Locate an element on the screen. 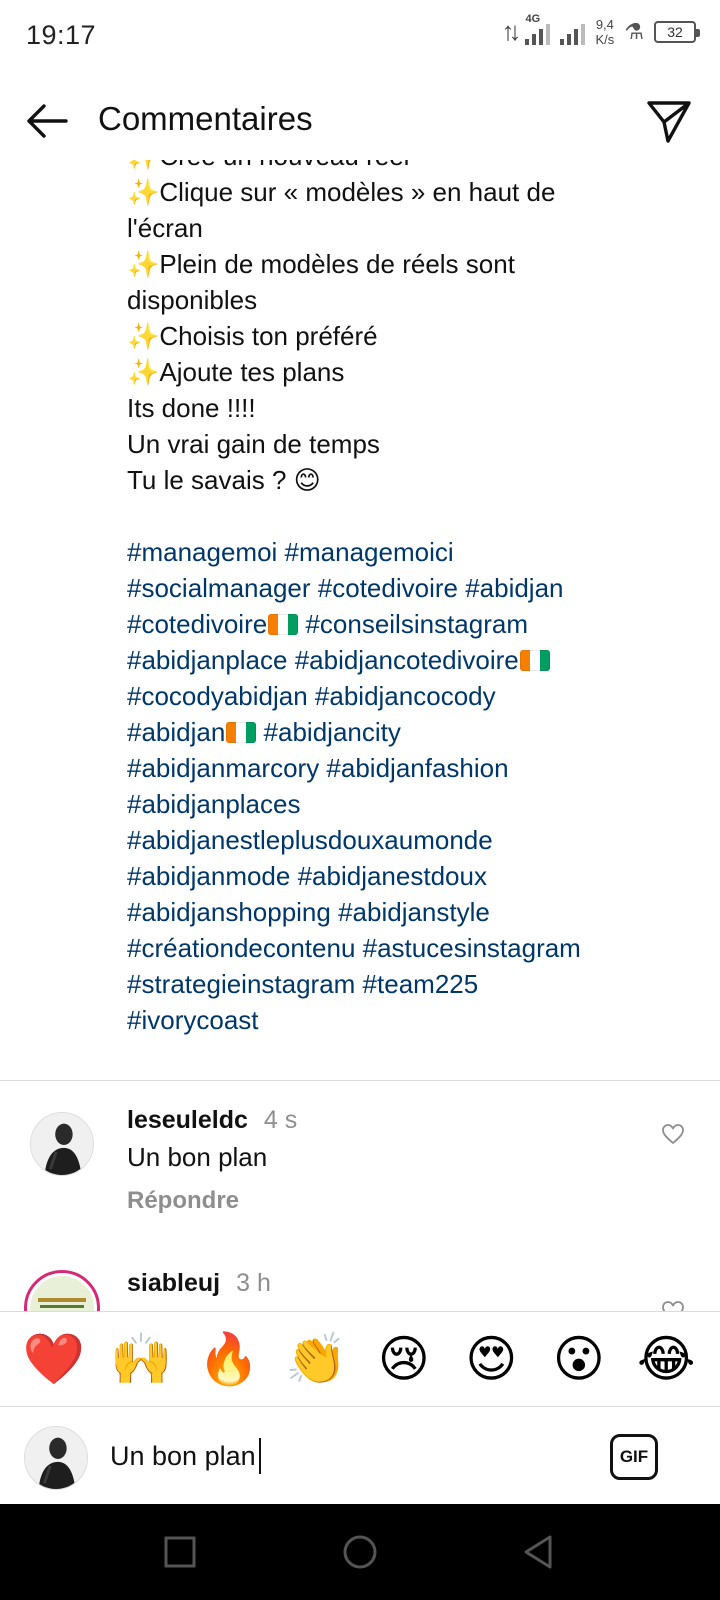 Image resolution: width=720 pixels, height=1600 pixels. net-speed: 9,4 K/s is located at coordinates (605, 31).